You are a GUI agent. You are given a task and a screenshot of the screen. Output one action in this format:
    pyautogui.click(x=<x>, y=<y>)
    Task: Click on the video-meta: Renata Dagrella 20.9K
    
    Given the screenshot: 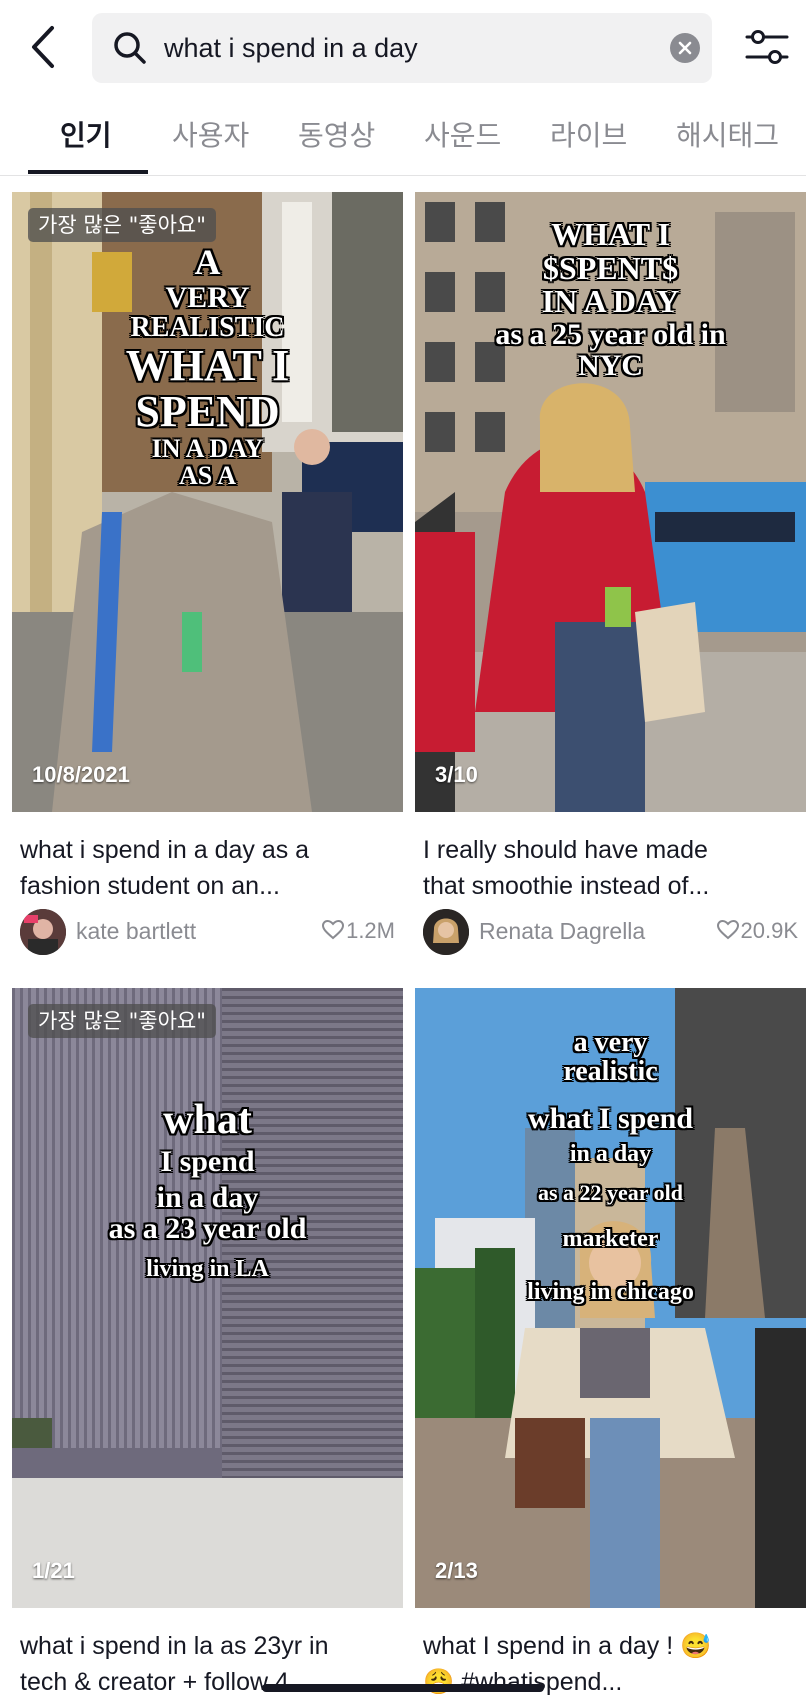 What is the action you would take?
    pyautogui.click(x=614, y=932)
    